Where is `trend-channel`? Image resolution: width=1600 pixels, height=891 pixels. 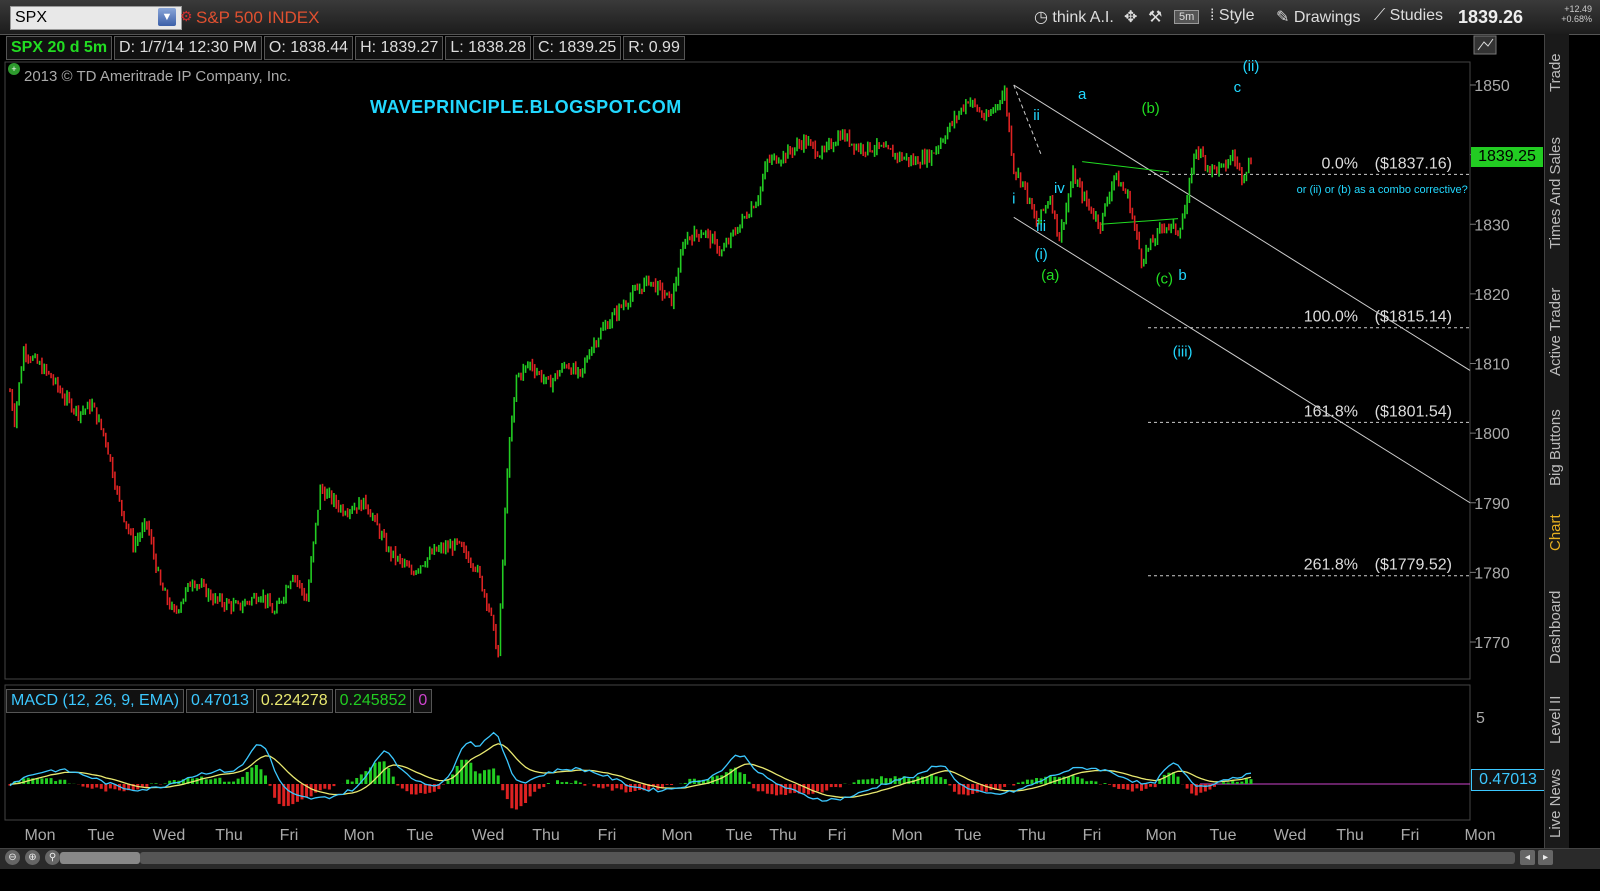 trend-channel is located at coordinates (1242, 294).